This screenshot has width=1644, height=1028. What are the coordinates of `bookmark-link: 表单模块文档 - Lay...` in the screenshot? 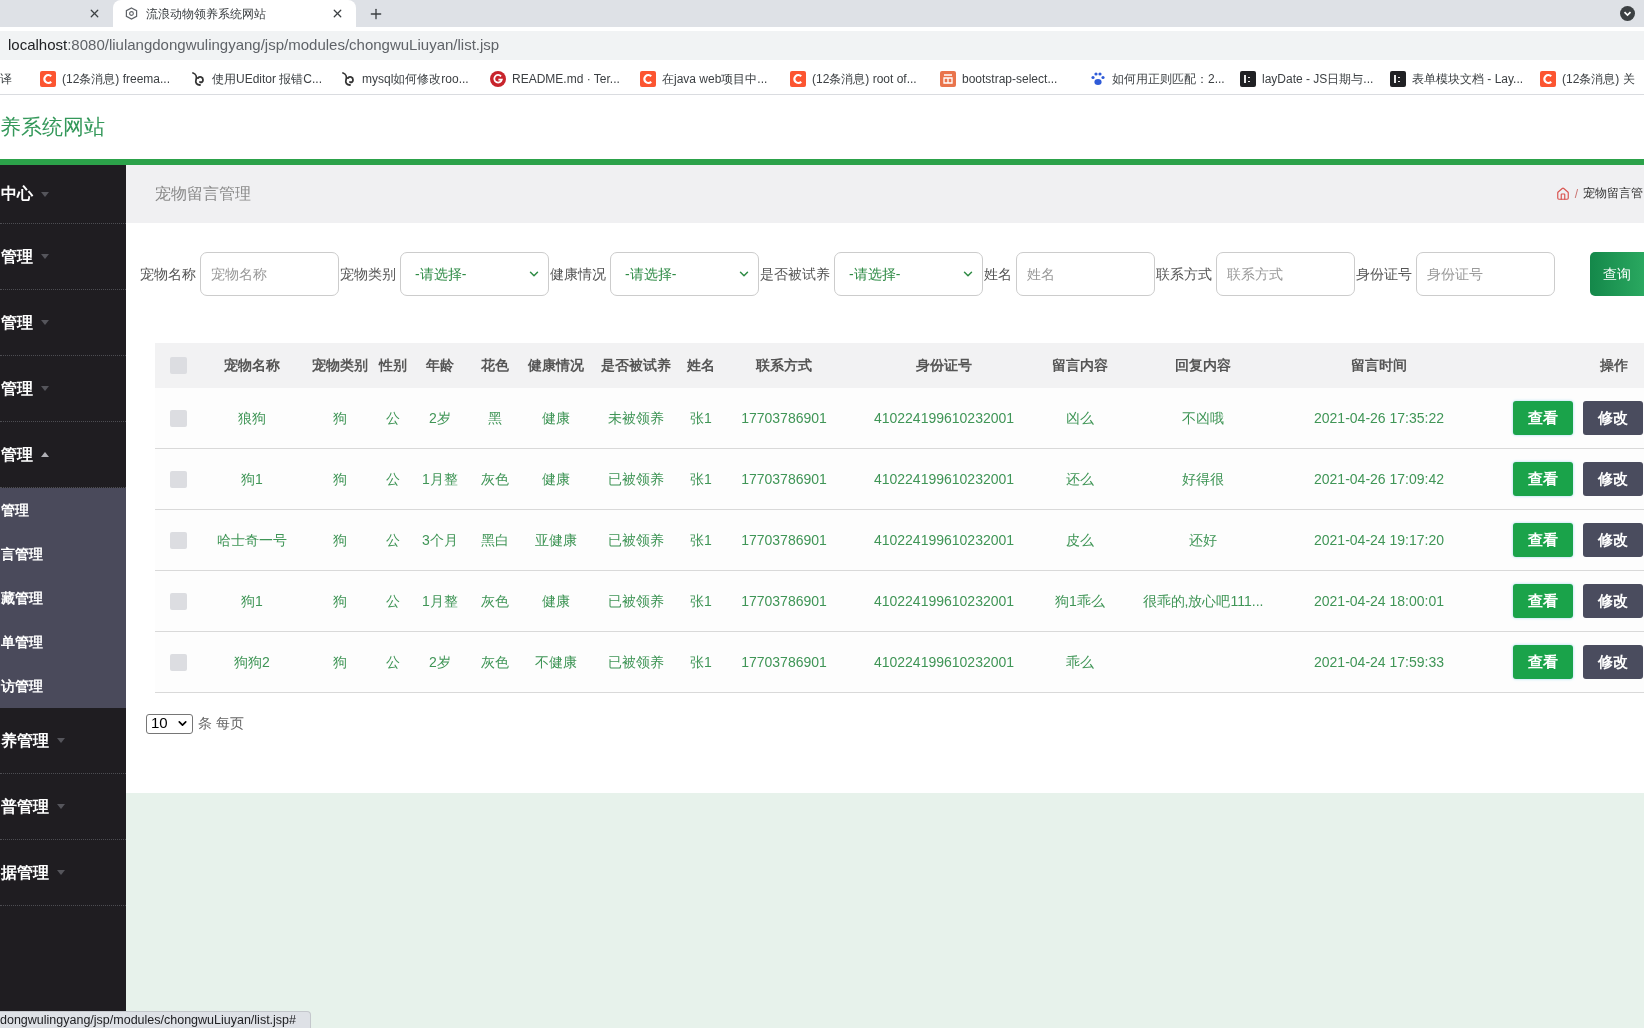 It's located at (1457, 78).